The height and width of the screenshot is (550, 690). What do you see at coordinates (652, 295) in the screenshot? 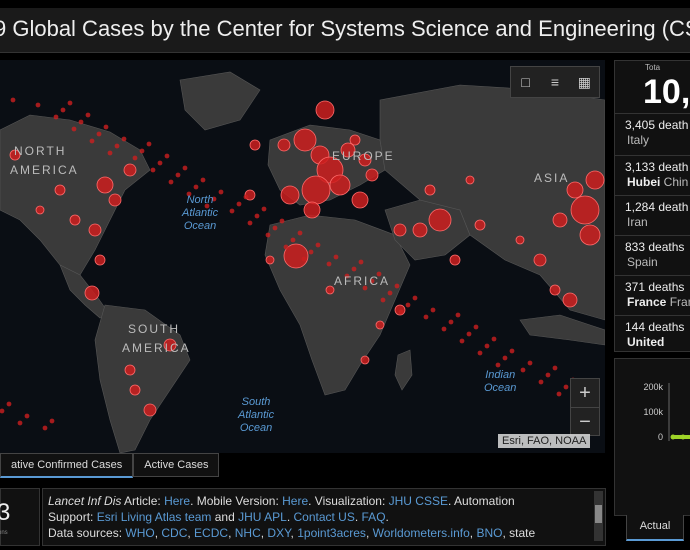
I see `death-row: 371 deathsFrance Fran` at bounding box center [652, 295].